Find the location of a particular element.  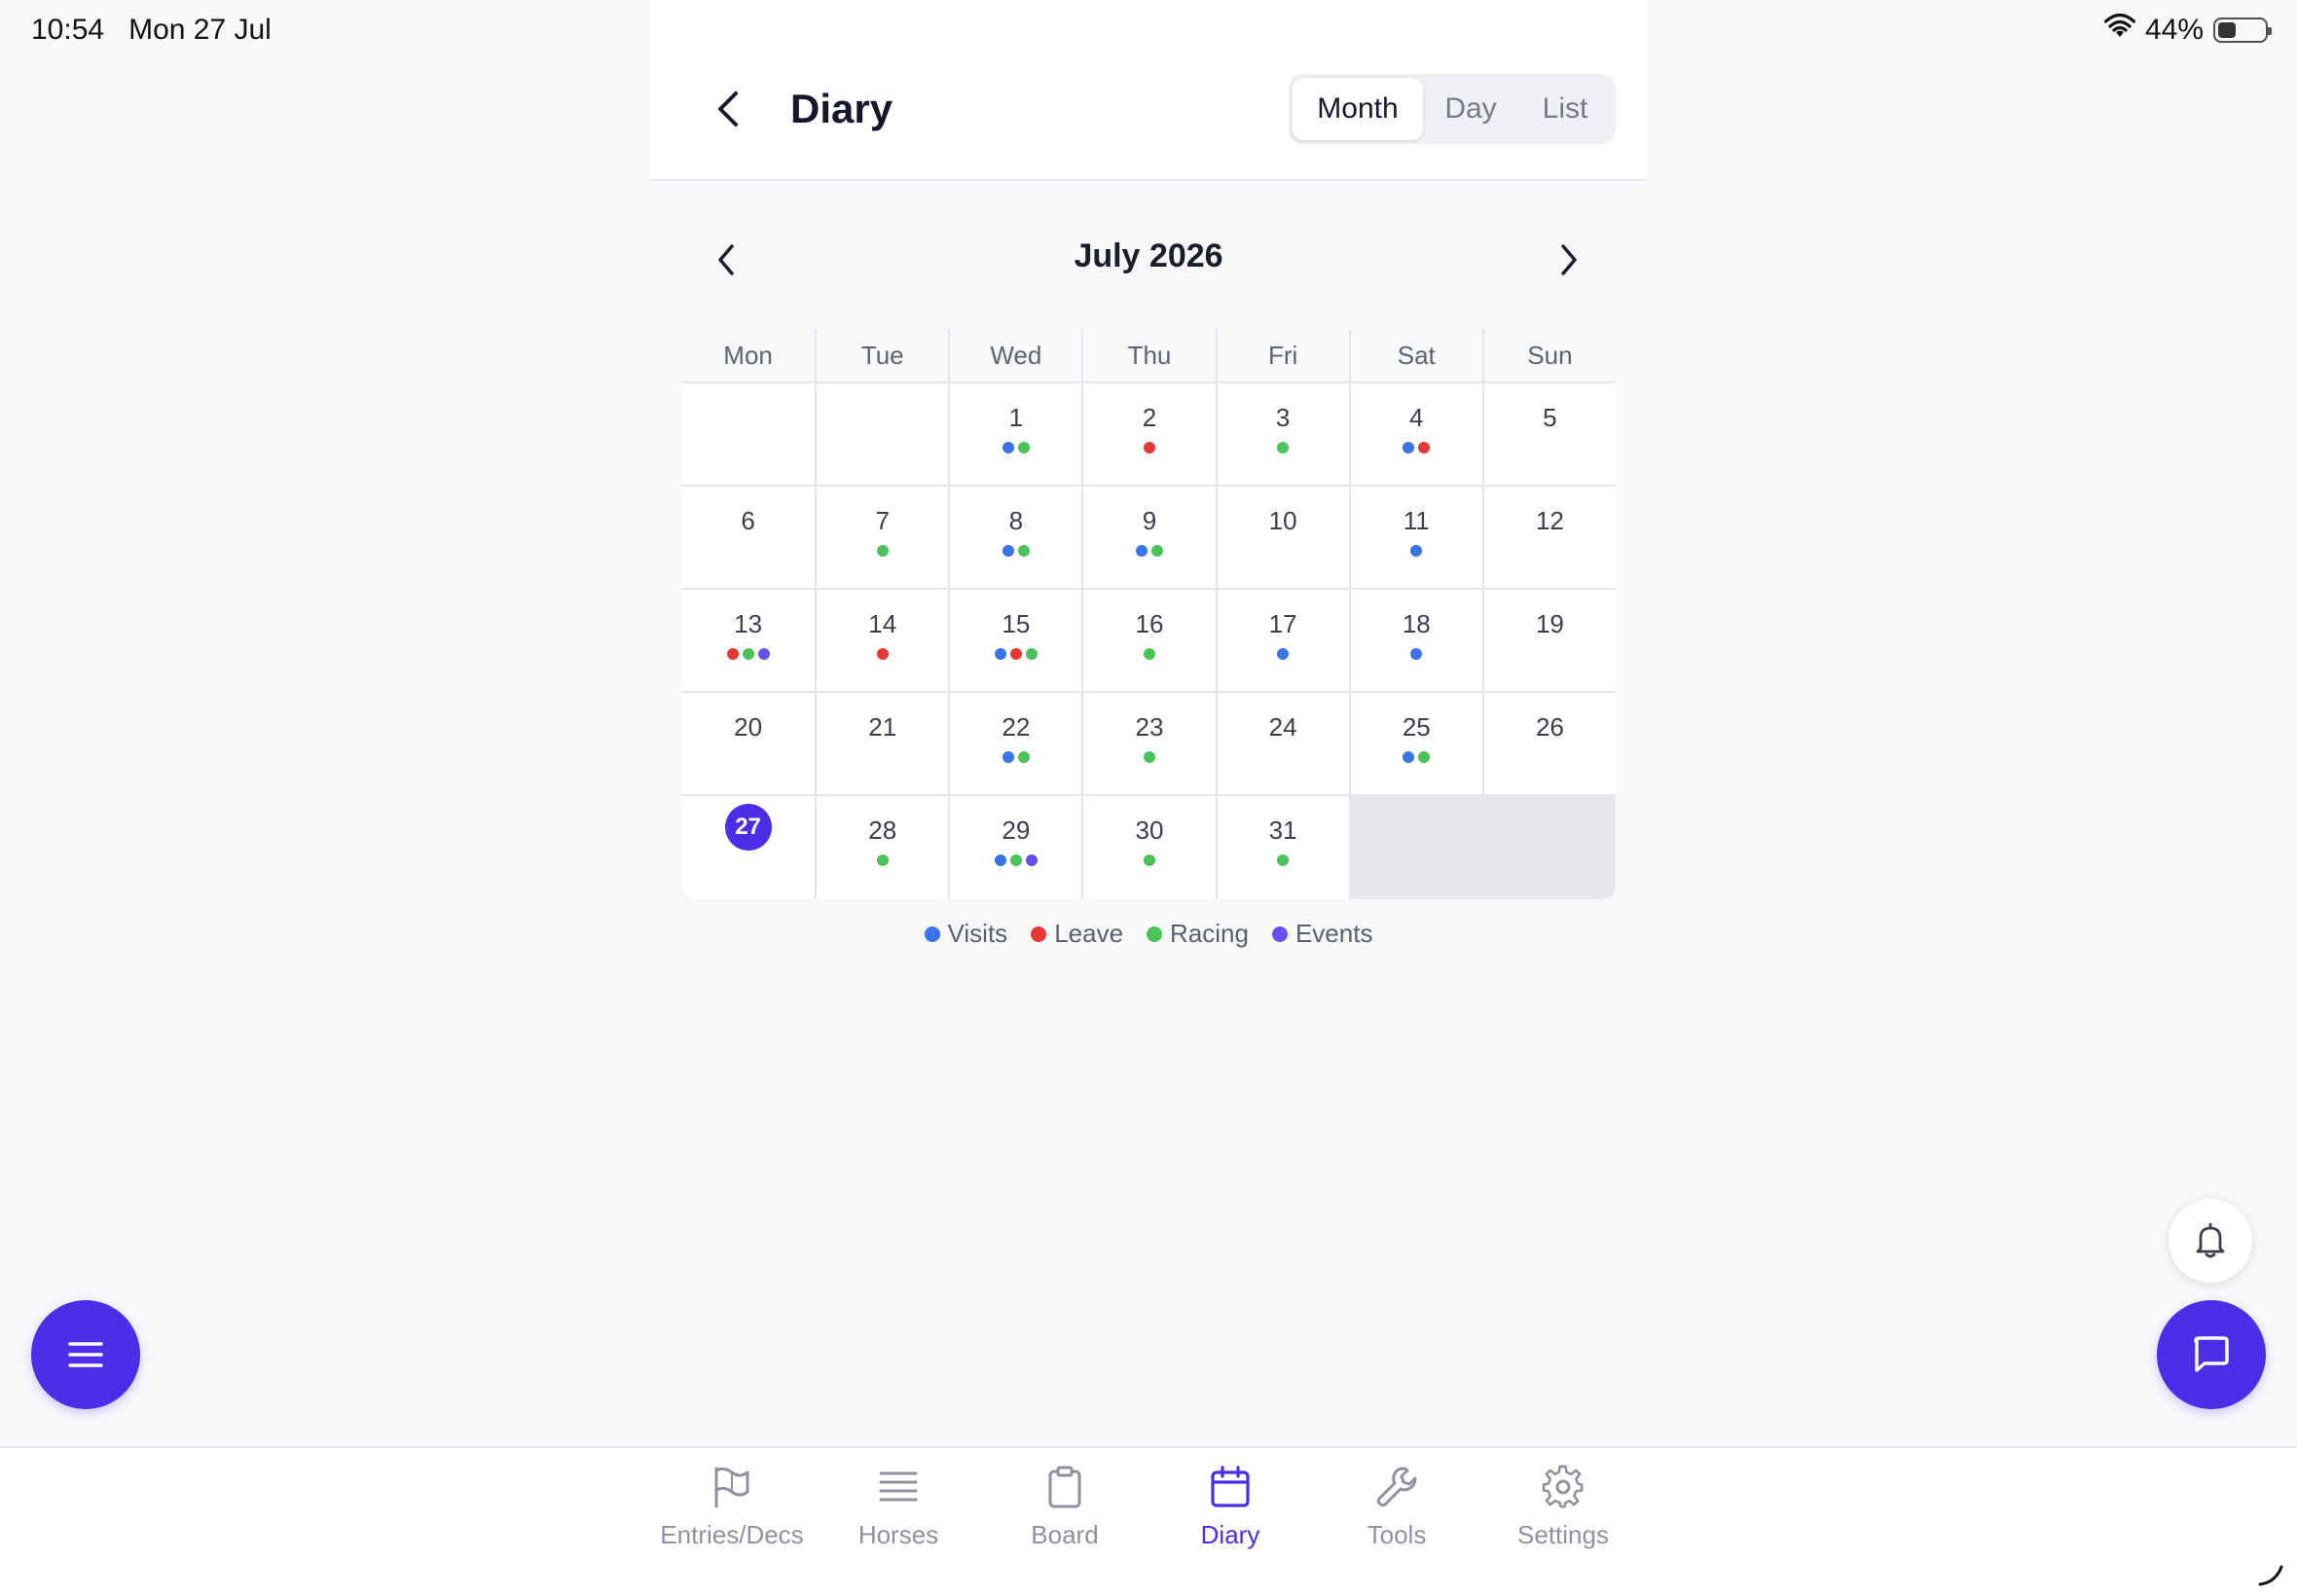

view-switcher: Month Day List is located at coordinates (1452, 109).